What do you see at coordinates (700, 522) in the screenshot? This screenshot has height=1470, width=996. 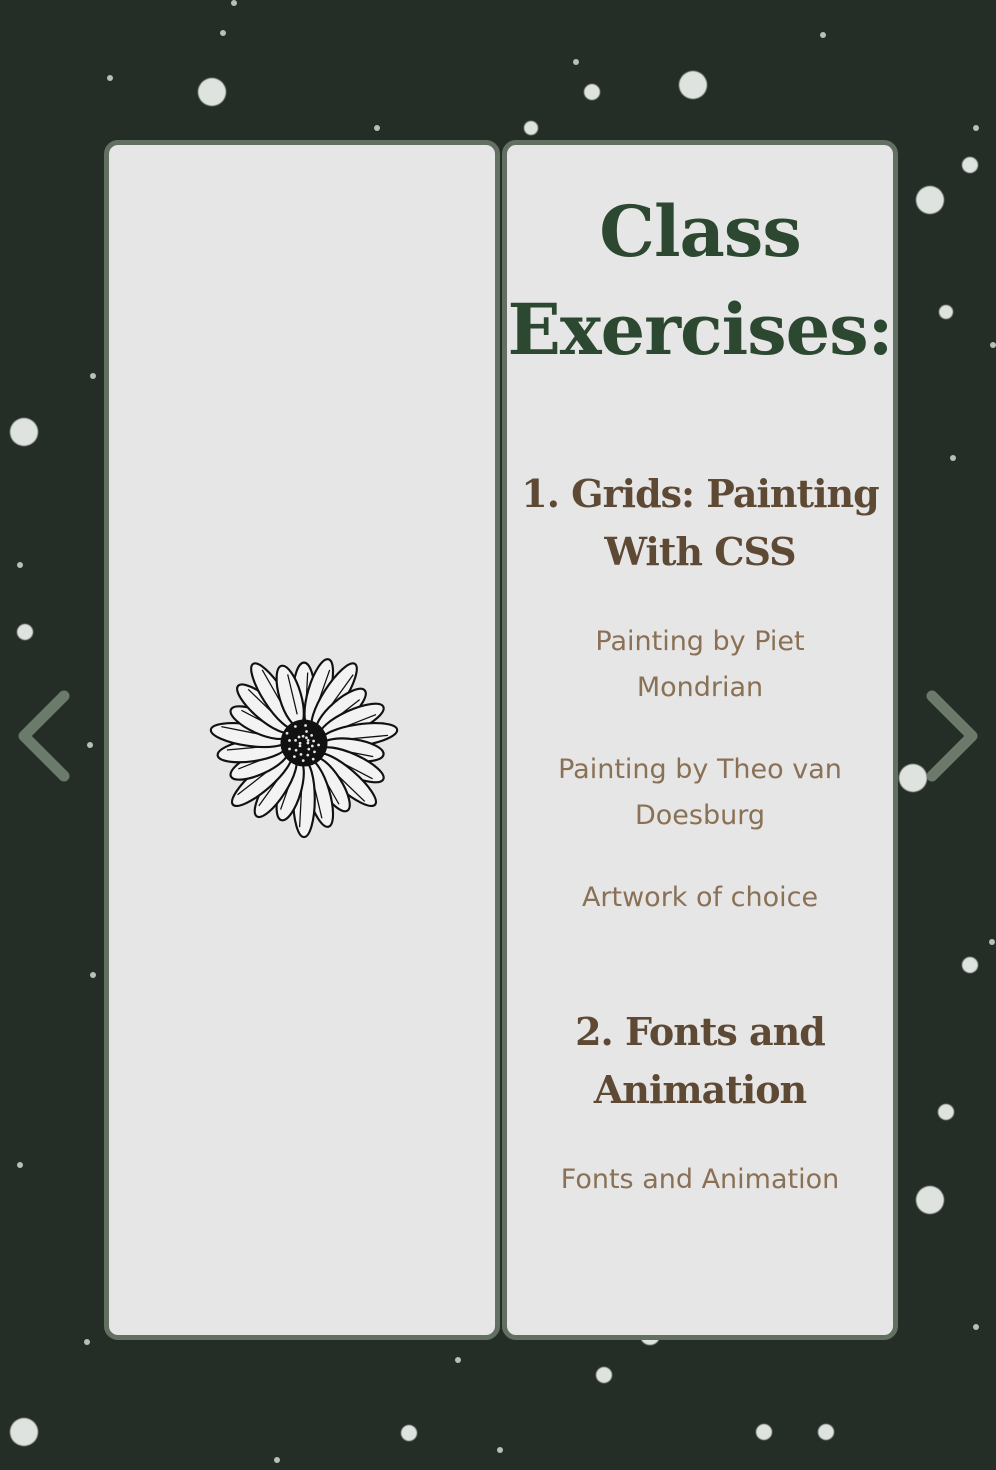 I see `section-heading-grids: 1. Grids: Painting With CSS` at bounding box center [700, 522].